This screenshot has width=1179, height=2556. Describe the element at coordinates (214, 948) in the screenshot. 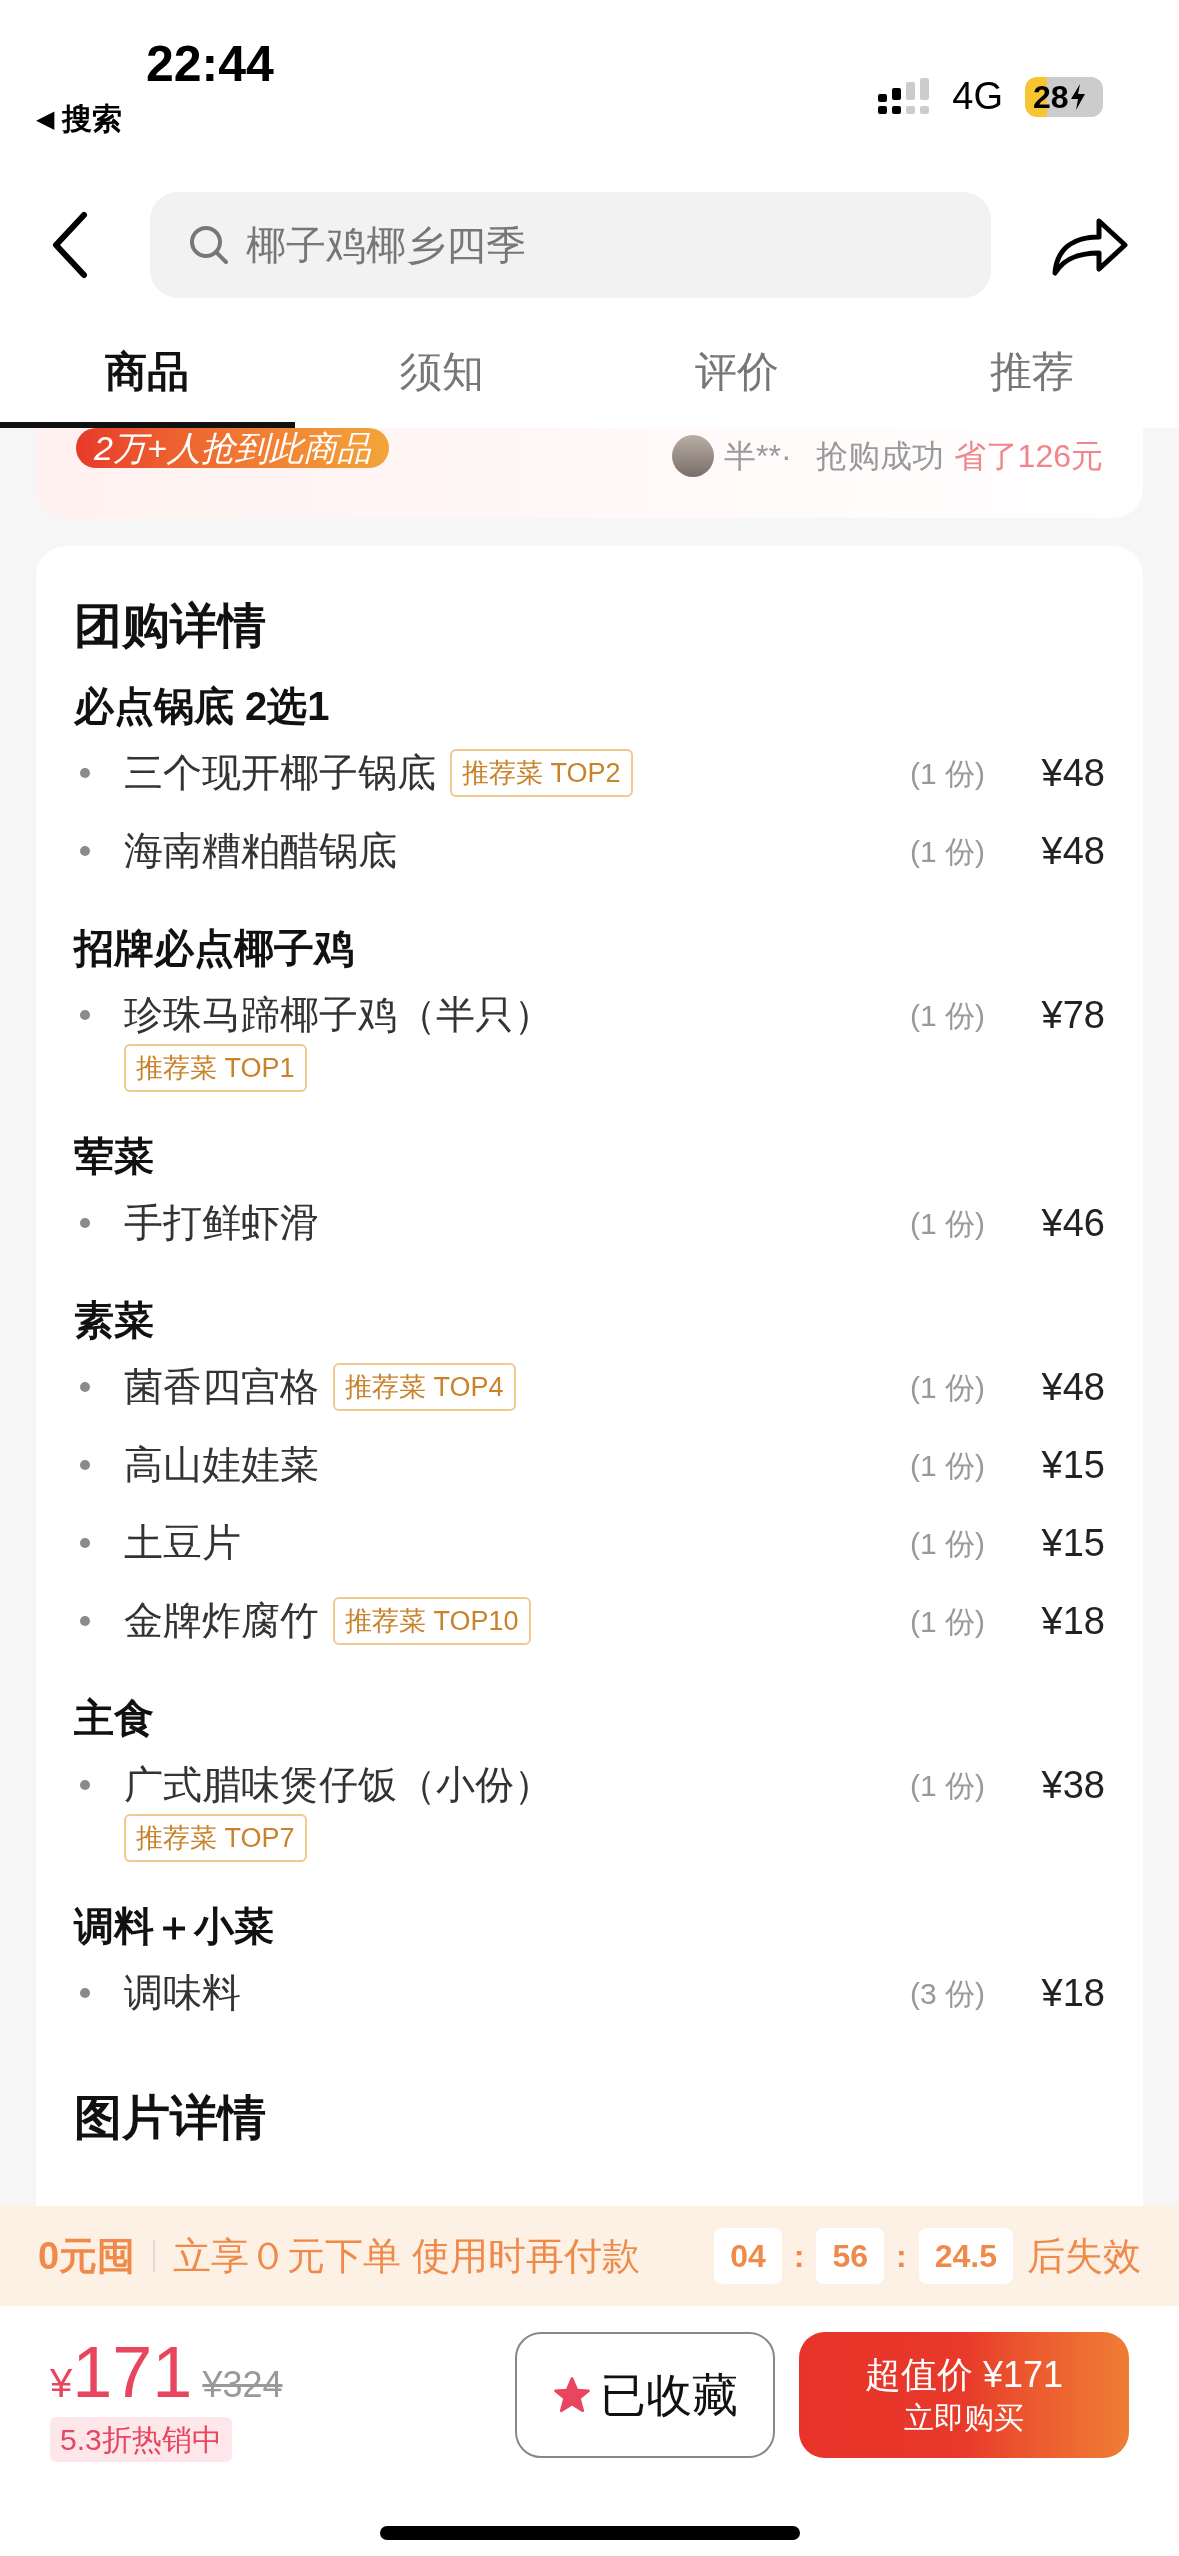

I see `group-title: 招牌必点椰子鸡` at that location.